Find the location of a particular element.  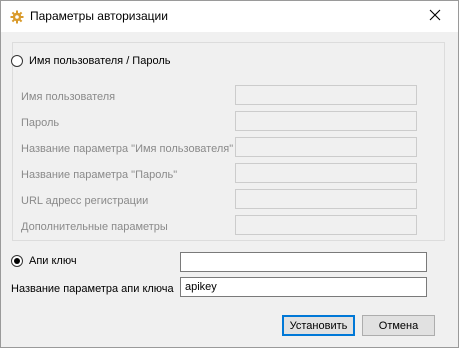

close-button is located at coordinates (435, 16).